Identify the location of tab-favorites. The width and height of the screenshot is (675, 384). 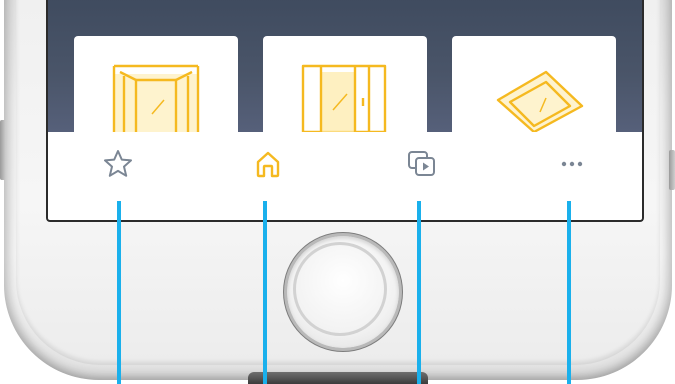
(118, 163).